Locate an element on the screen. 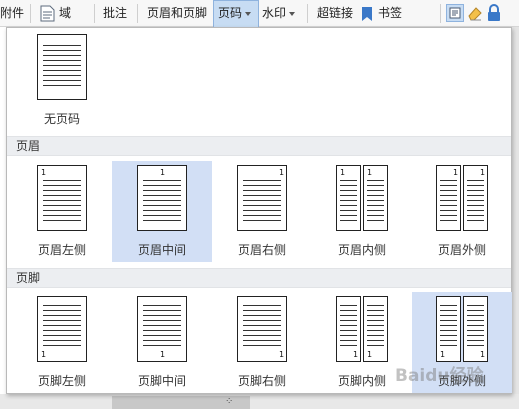 The width and height of the screenshot is (519, 409). field-label: 域 is located at coordinates (65, 13).